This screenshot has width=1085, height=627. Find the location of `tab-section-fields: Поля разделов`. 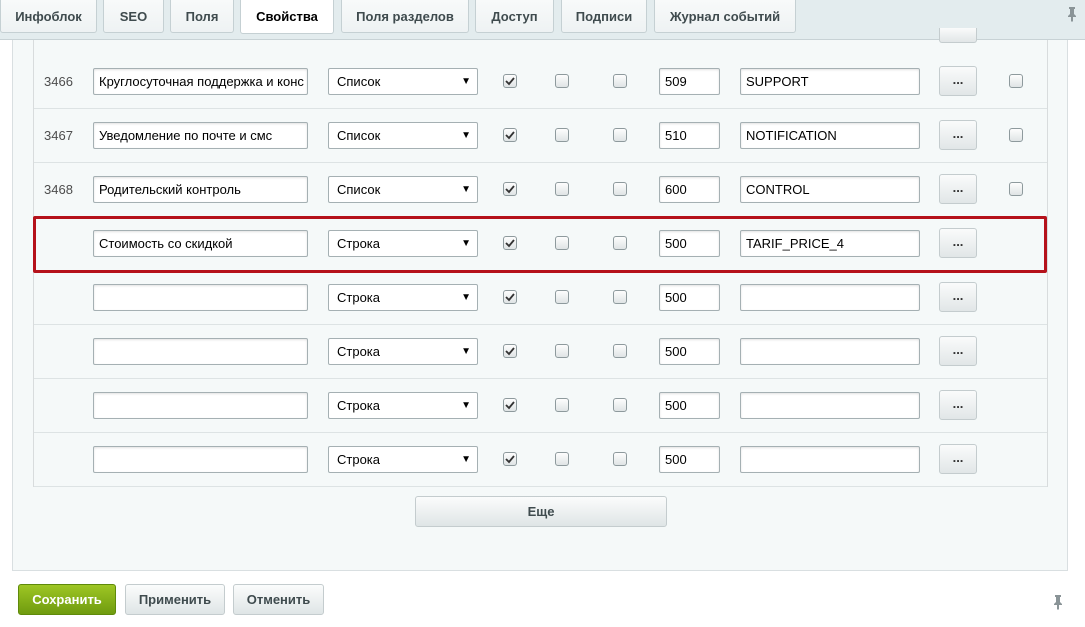

tab-section-fields: Поля разделов is located at coordinates (405, 16).